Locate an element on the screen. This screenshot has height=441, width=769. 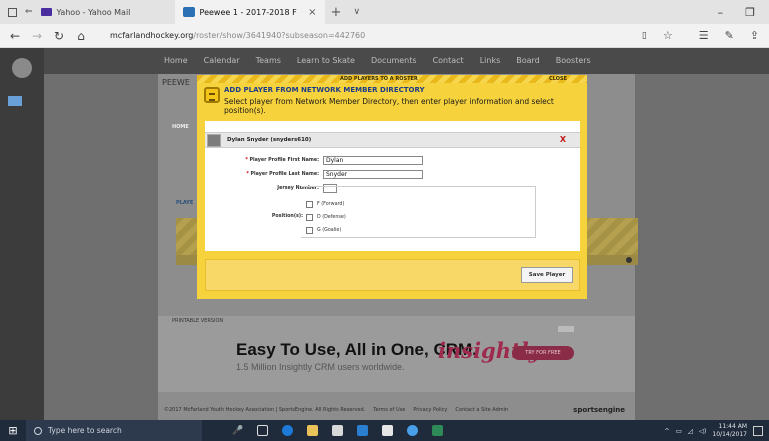
favorites-hub-icon: ☰ is located at coordinates (704, 35).